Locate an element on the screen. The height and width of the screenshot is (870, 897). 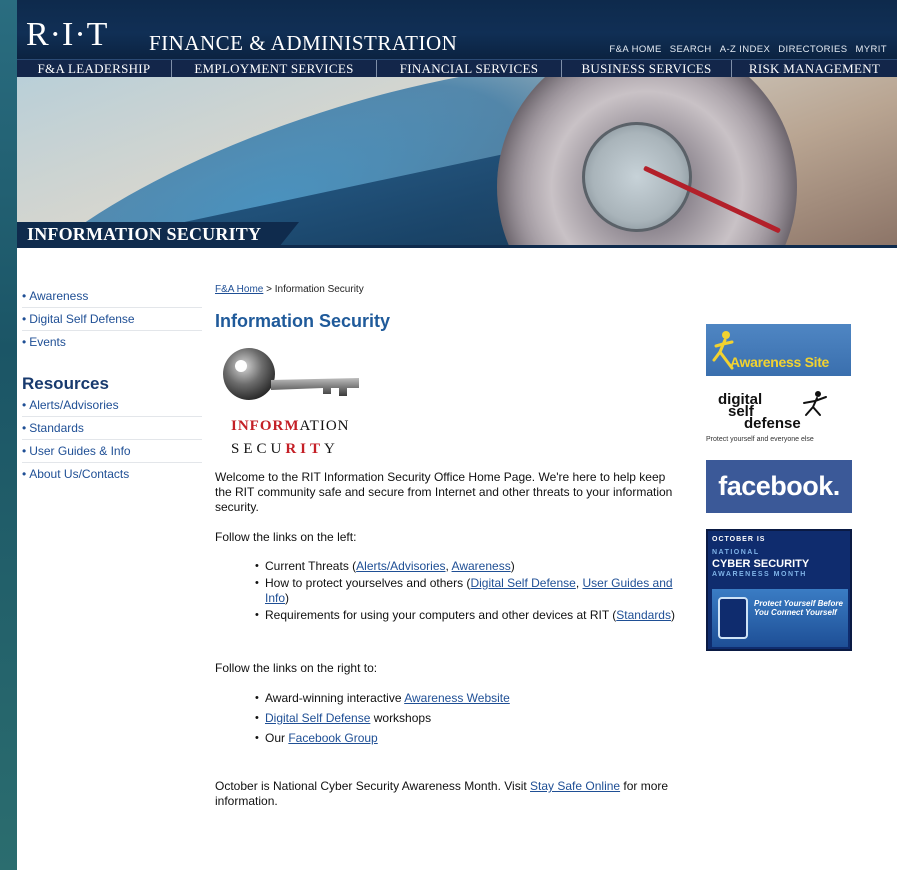
cd-disc-hole is located at coordinates (637, 177).